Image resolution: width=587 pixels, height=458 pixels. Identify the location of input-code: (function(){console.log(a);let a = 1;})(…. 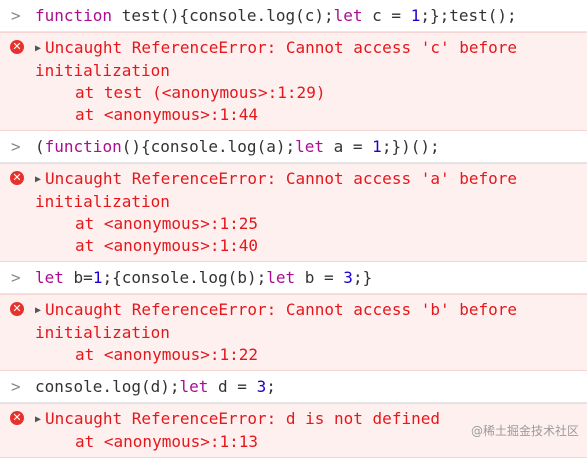
(237, 146).